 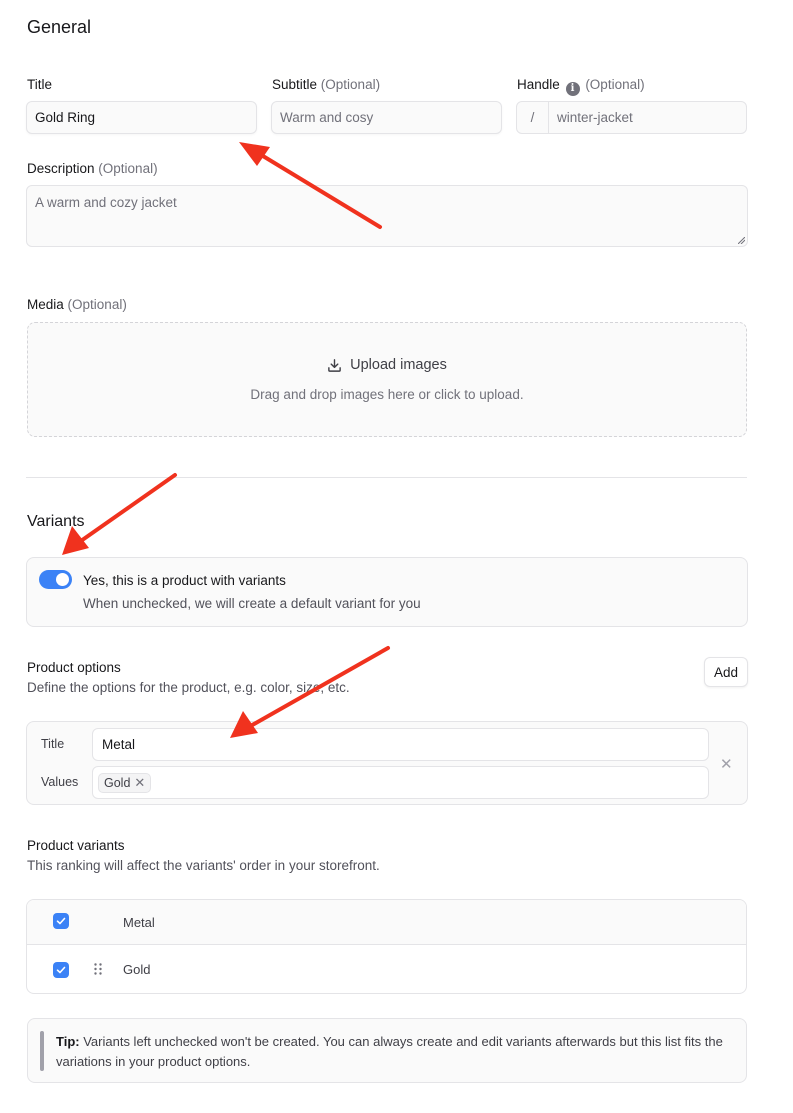 I want to click on option-values-label: Values, so click(x=60, y=782).